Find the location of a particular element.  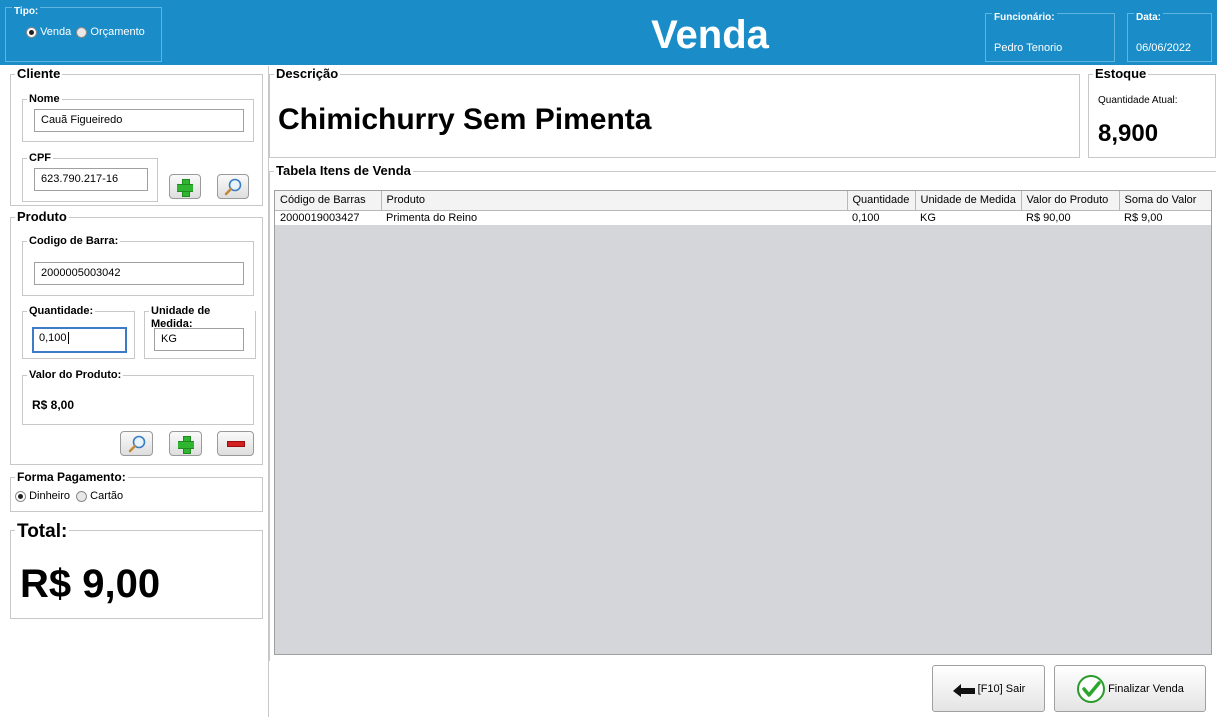

estoque-legend: Estoque is located at coordinates (1121, 73).